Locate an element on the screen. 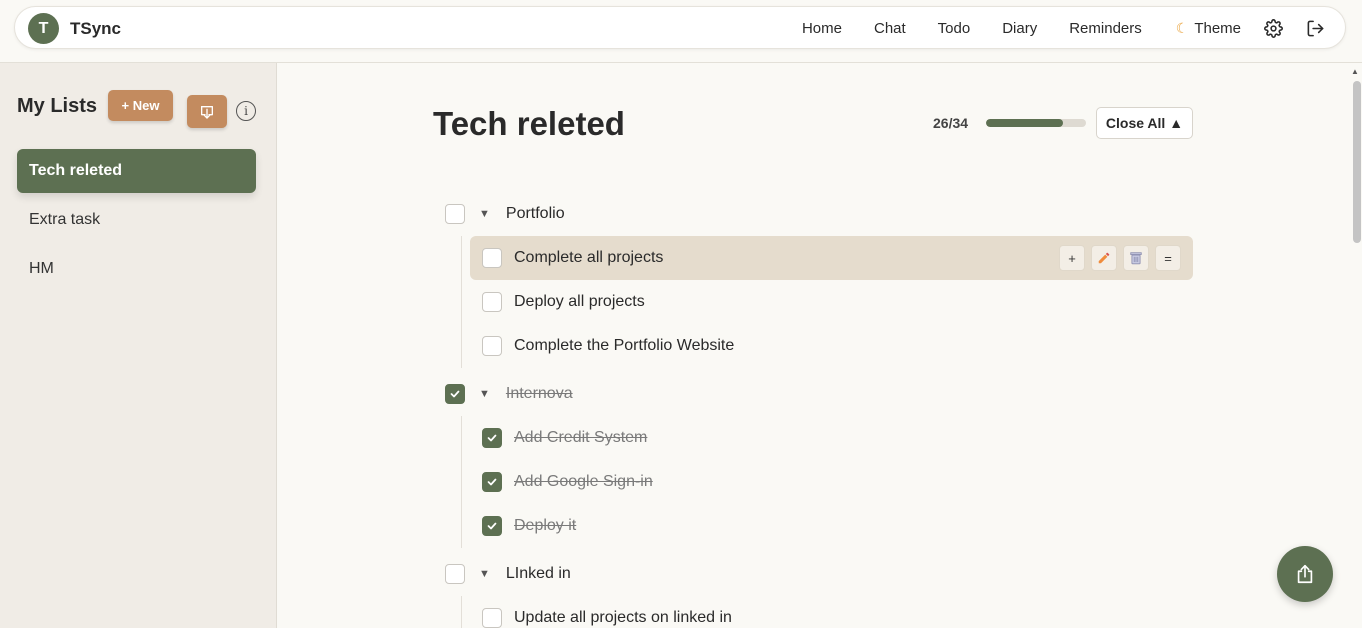 This screenshot has height=628, width=1362. task-row: Update all projects on linked in is located at coordinates (831, 612).